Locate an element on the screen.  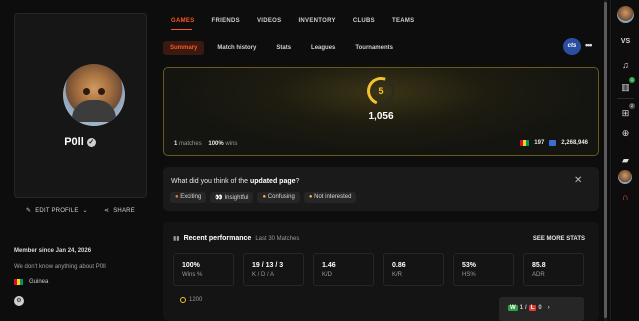
versus-button: VS is located at coordinates (625, 41).